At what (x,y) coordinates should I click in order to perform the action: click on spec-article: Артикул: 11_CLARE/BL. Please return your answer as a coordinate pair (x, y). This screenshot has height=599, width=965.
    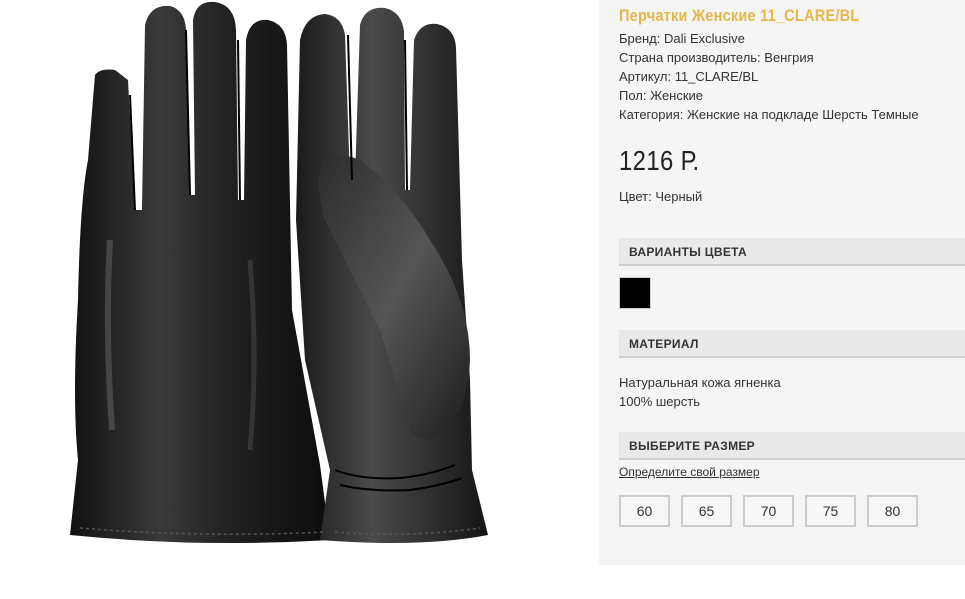
    Looking at the image, I should click on (689, 76).